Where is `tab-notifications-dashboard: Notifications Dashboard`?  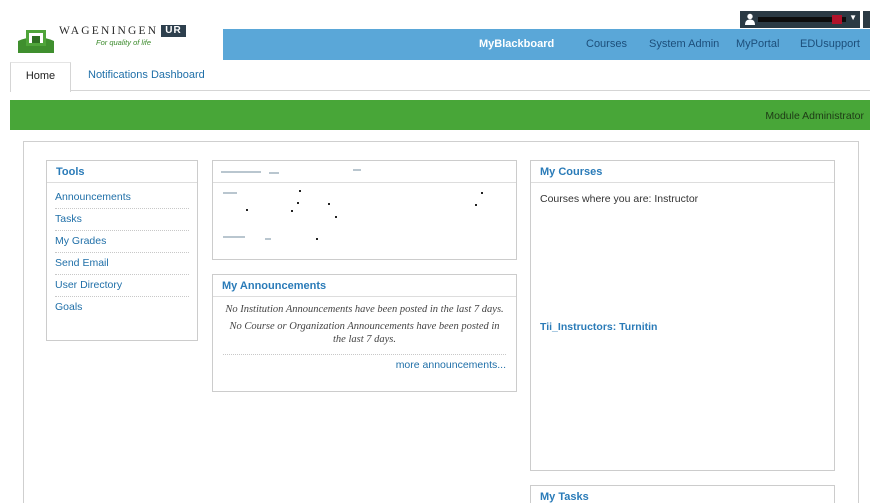
tab-notifications-dashboard: Notifications Dashboard is located at coordinates (146, 76).